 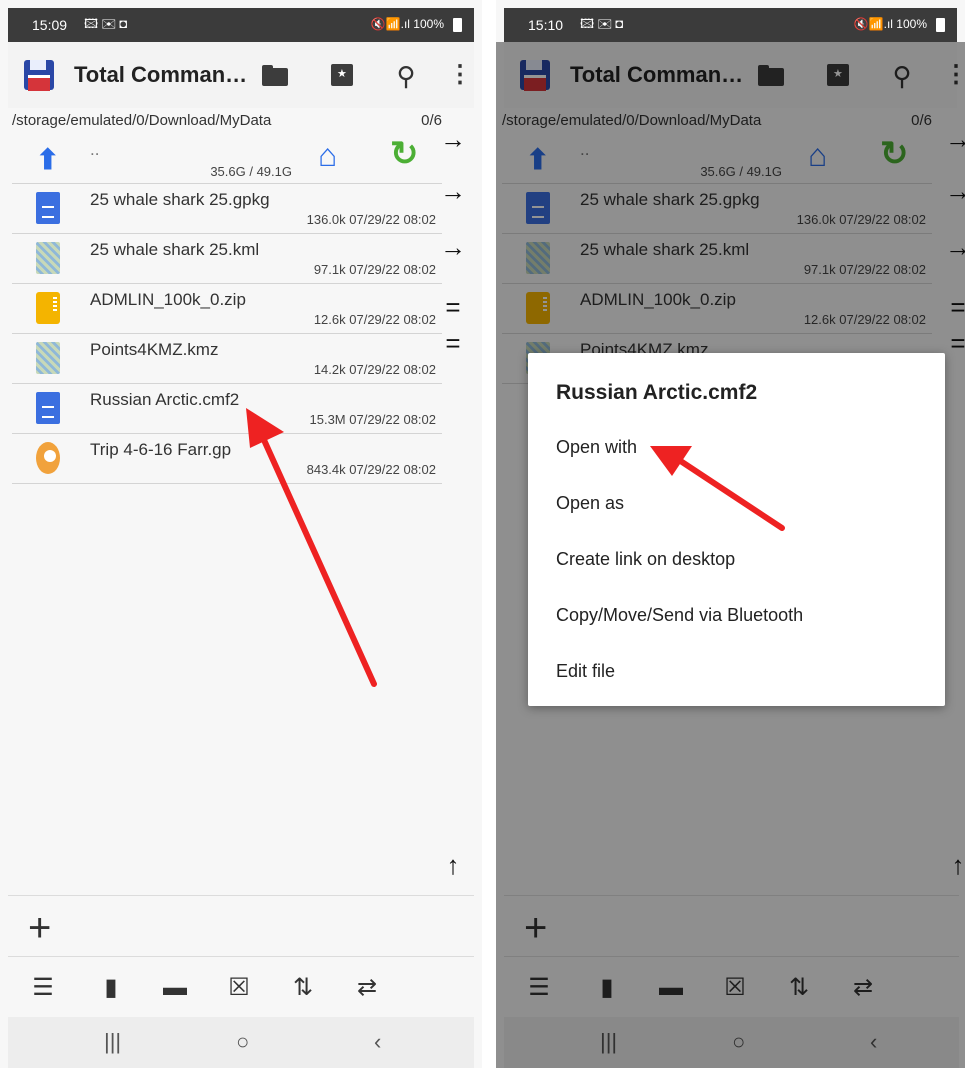 I want to click on path-bar: /storage/emulated/0/Download/MyData 0/6, so click(x=227, y=123).